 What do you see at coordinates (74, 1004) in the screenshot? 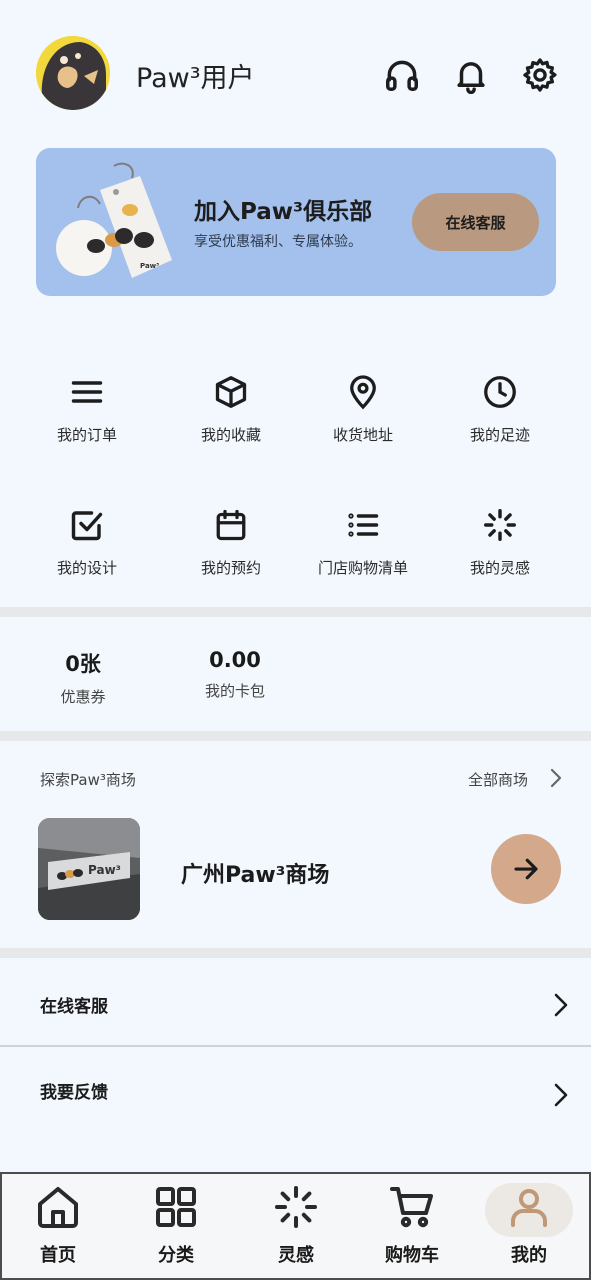
I see `row-online-service: 在线客服` at bounding box center [74, 1004].